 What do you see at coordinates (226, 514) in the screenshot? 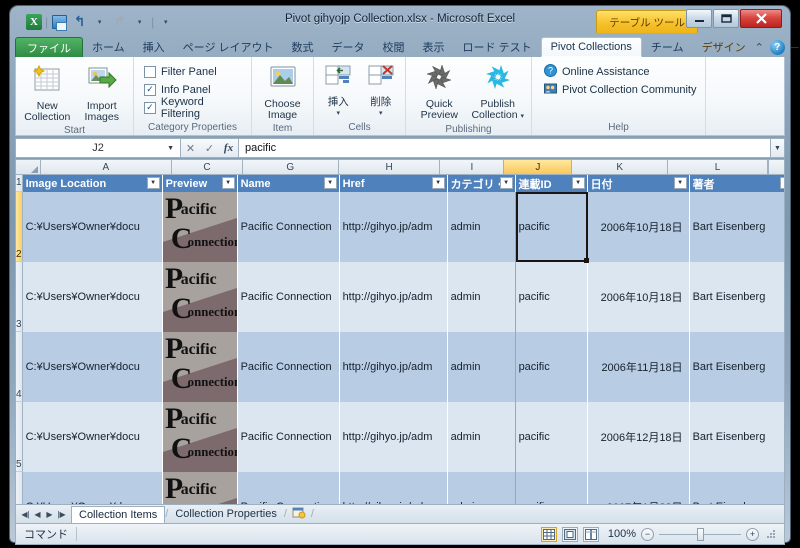
I see `sheet-tab-collection-properties: Collection Properties` at bounding box center [226, 514].